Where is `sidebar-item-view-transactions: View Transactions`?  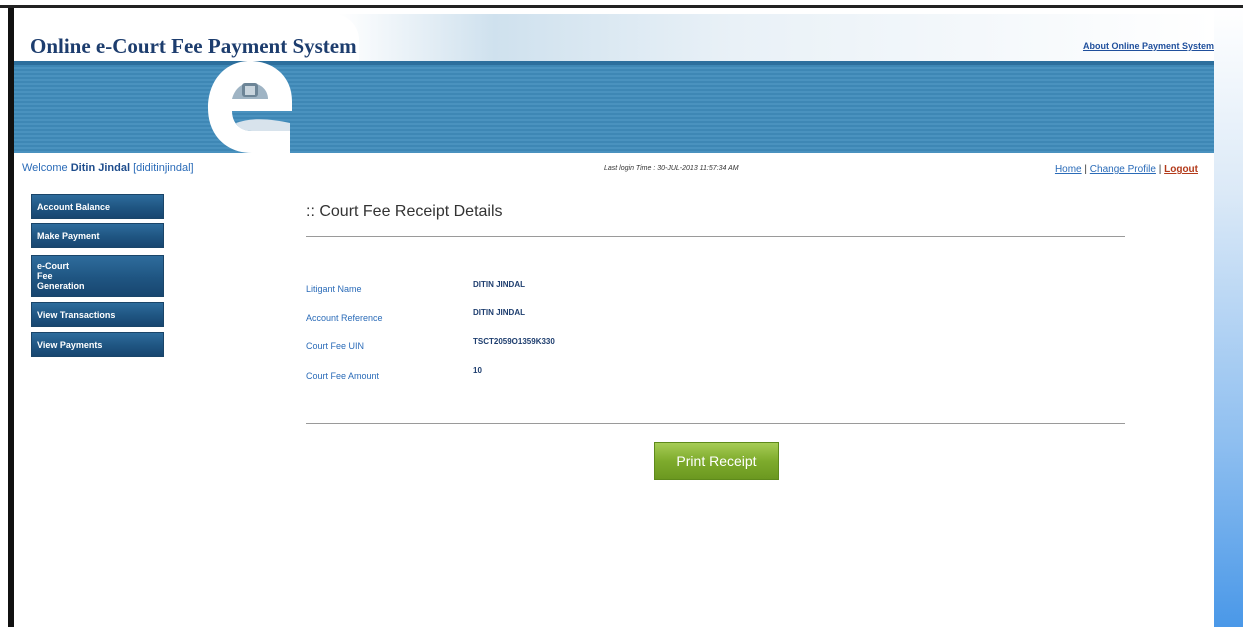 sidebar-item-view-transactions: View Transactions is located at coordinates (97, 314).